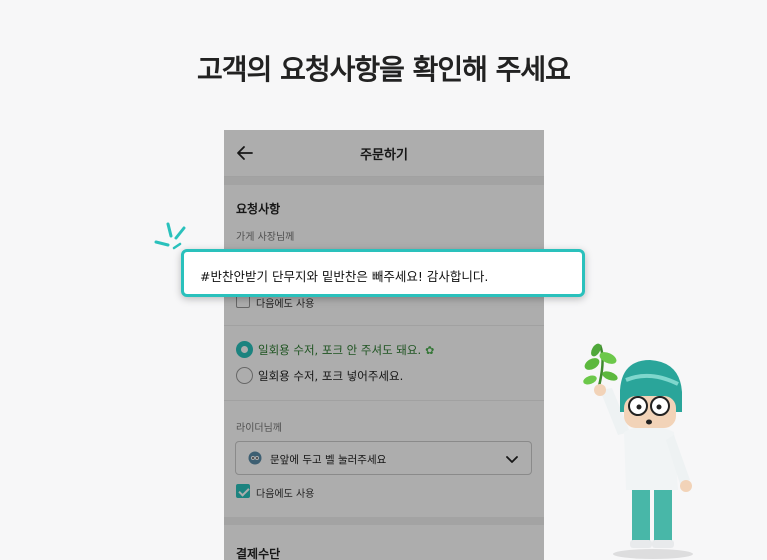 The width and height of the screenshot is (767, 560). I want to click on request-highlight-popup: #반찬안받기 단무지와 밑반찬은 빼주세요! 감사합니다., so click(383, 273).